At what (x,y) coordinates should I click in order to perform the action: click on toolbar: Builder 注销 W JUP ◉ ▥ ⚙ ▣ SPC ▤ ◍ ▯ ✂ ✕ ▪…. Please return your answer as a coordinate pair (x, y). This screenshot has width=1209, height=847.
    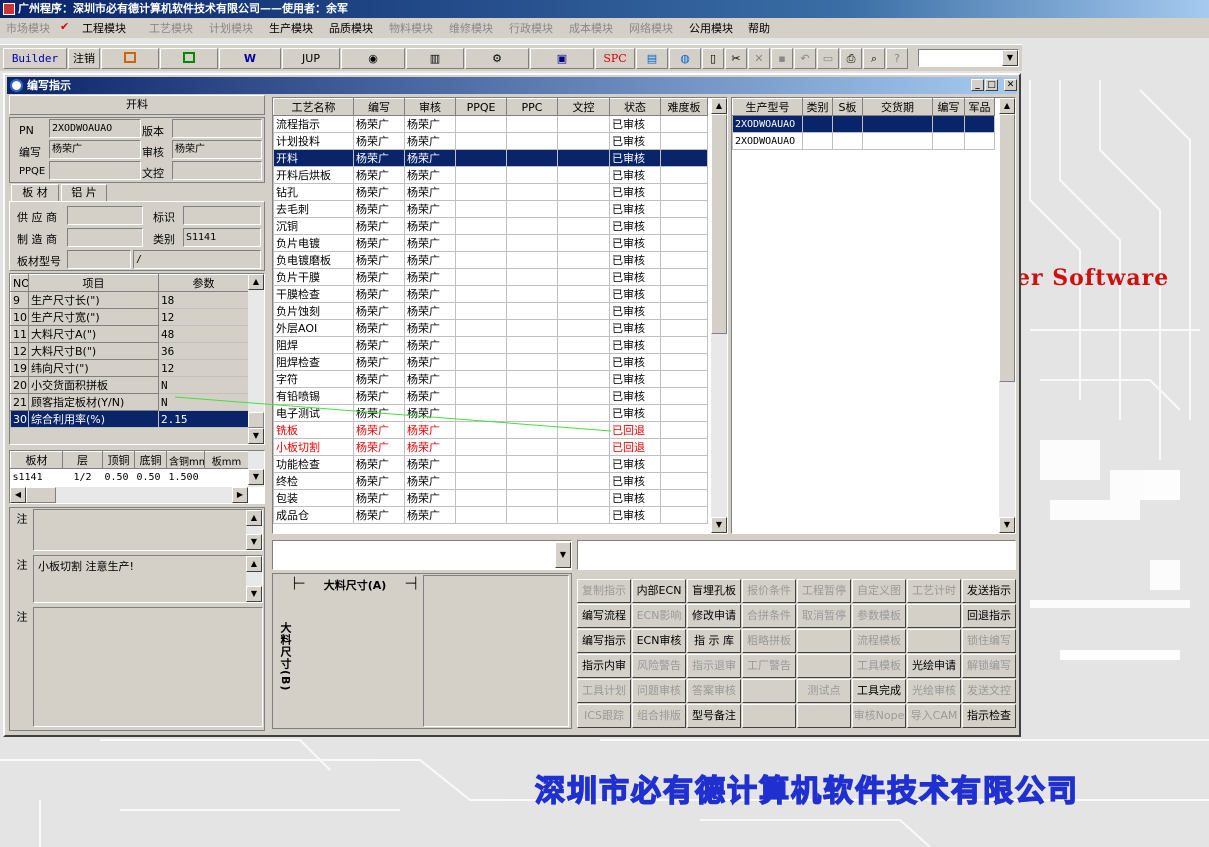
    Looking at the image, I should click on (511, 57).